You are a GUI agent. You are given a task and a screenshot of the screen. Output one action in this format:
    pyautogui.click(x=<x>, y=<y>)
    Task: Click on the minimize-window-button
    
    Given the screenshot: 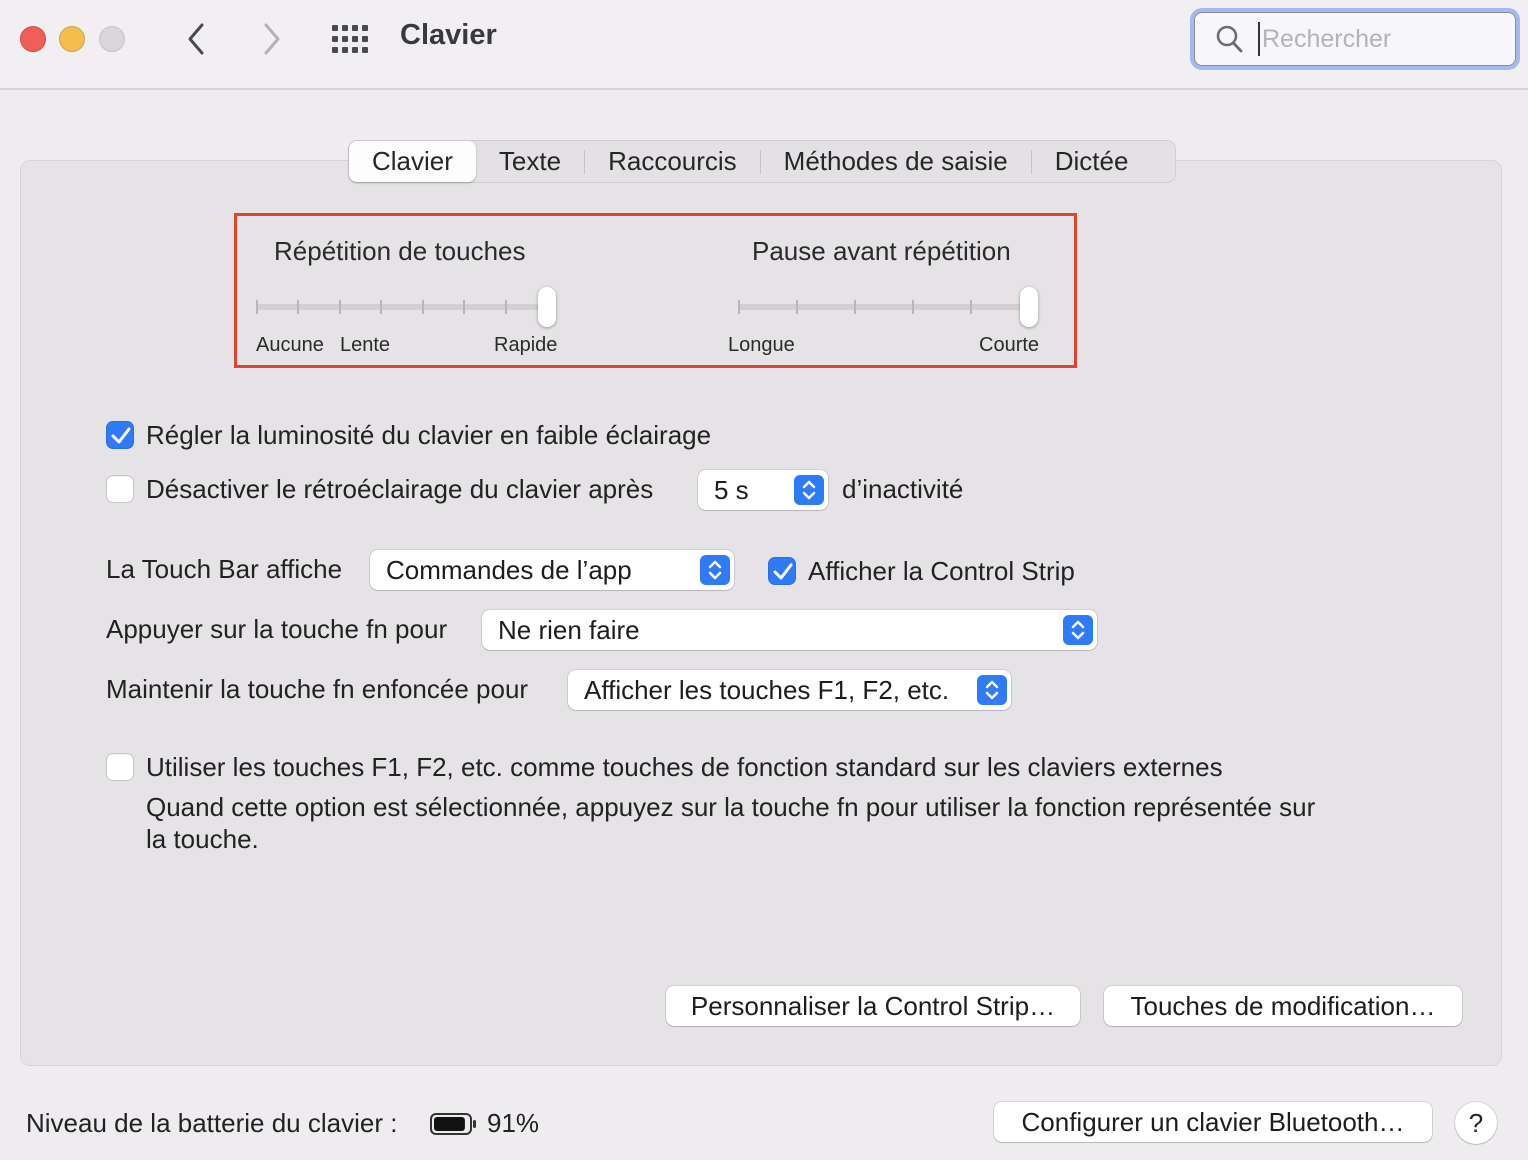 What is the action you would take?
    pyautogui.click(x=72, y=39)
    